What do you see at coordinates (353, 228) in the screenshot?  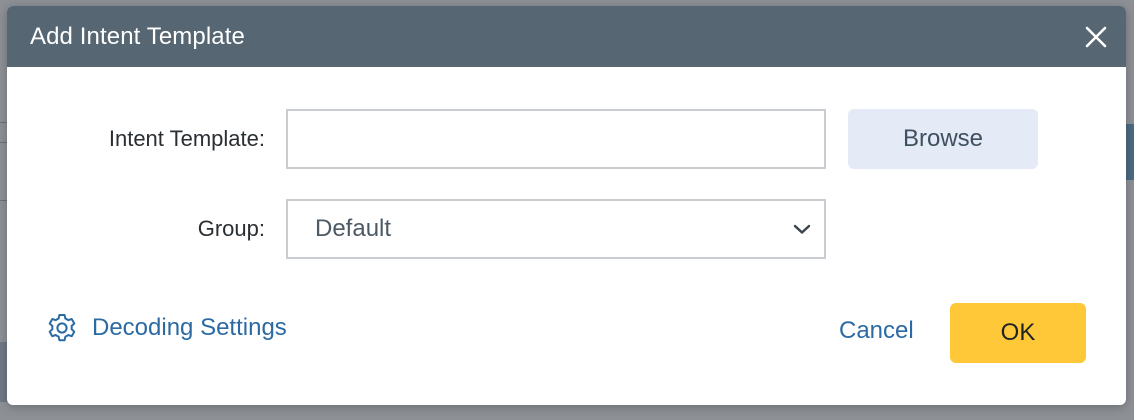 I see `group-select-value: Default` at bounding box center [353, 228].